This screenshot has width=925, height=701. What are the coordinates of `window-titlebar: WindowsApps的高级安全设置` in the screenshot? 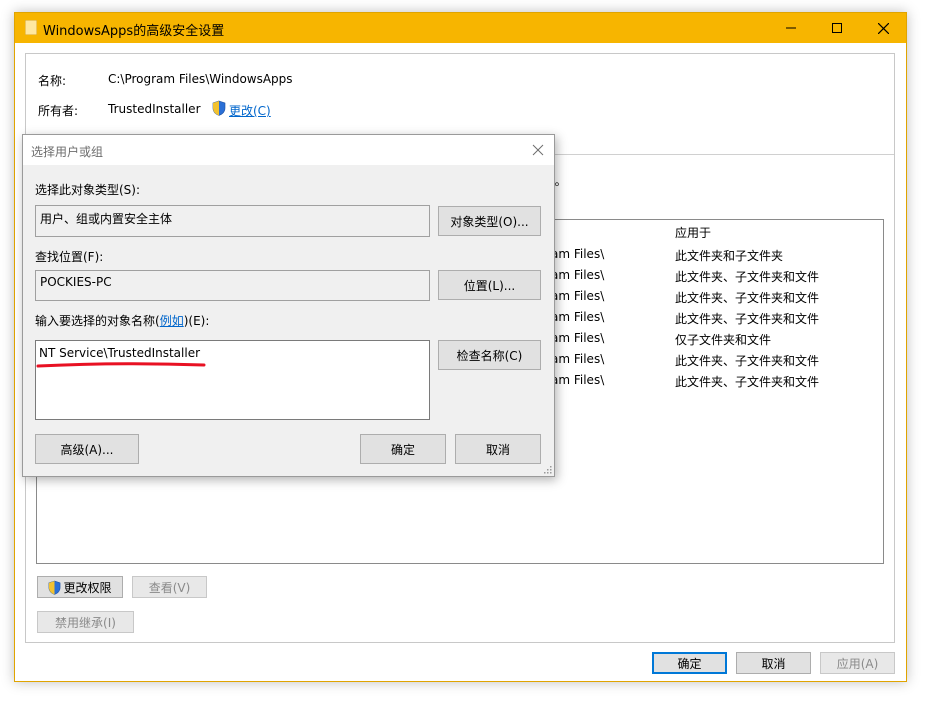 It's located at (460, 28).